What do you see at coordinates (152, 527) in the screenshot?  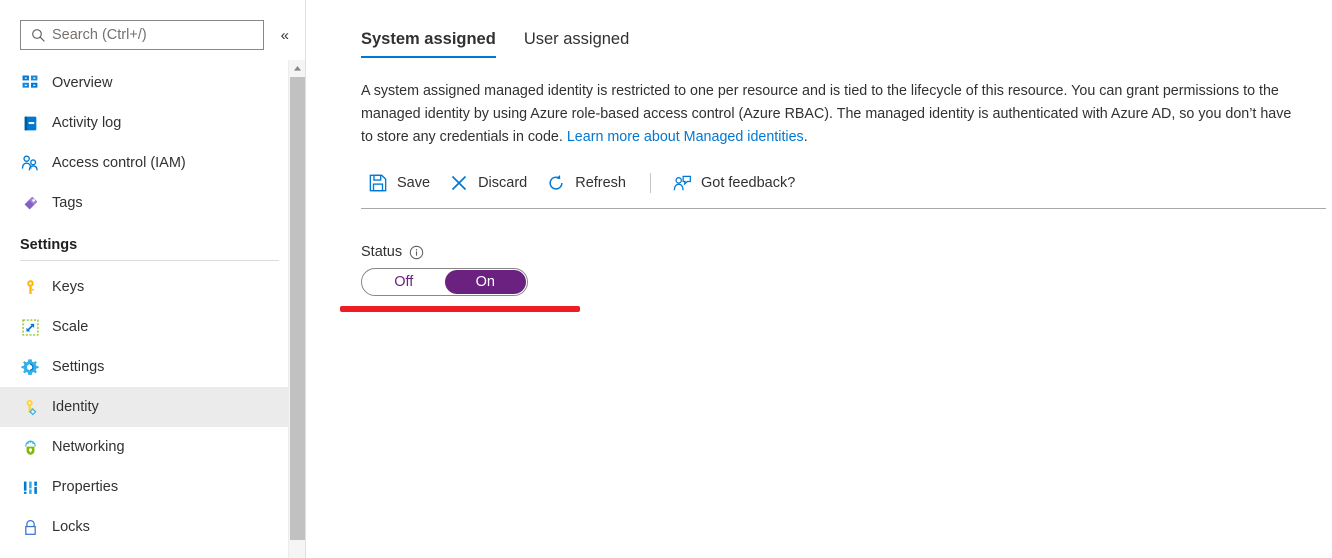 I see `sidebar-item-locks: Locks` at bounding box center [152, 527].